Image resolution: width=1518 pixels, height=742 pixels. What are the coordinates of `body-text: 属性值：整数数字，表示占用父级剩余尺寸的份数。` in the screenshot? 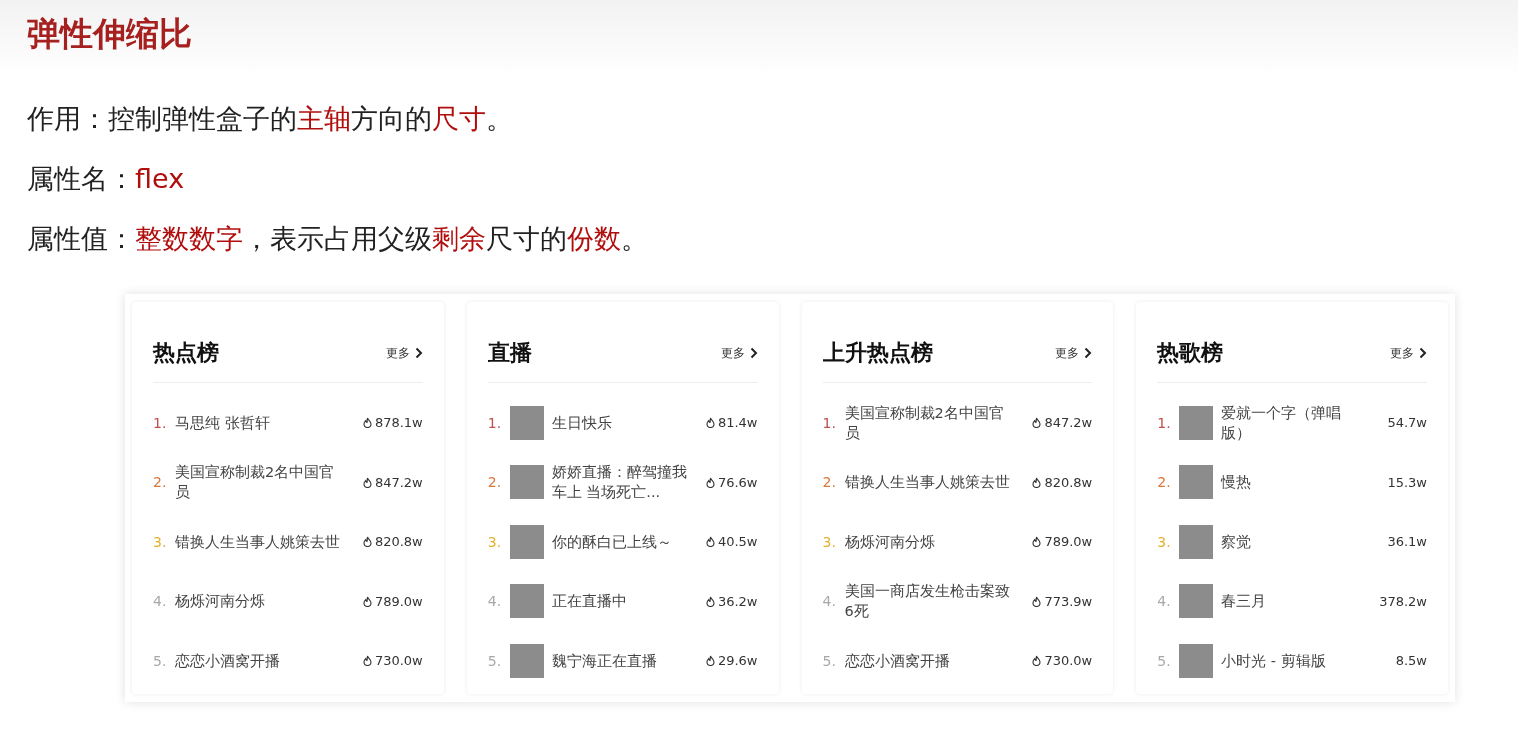 It's located at (338, 239).